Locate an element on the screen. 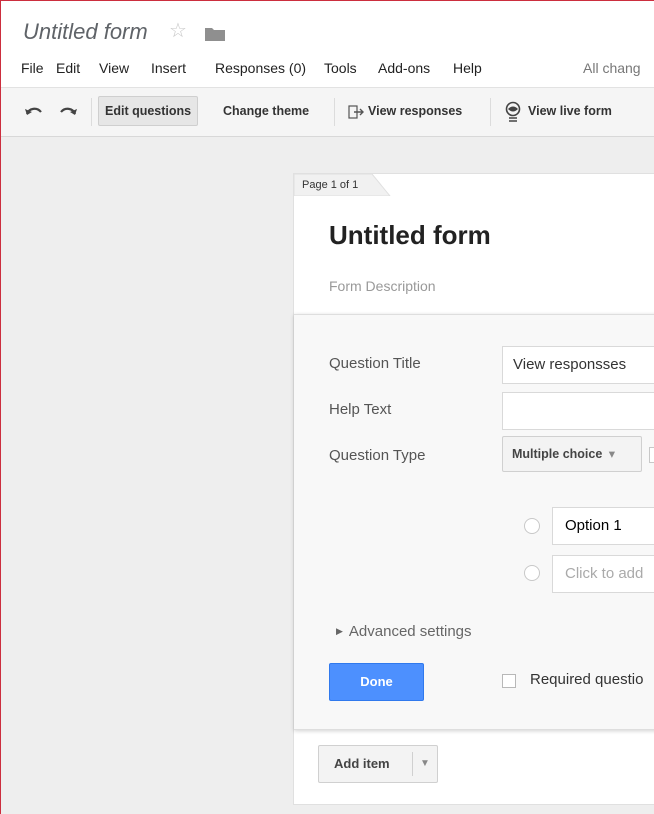 This screenshot has width=654, height=814. go-to-page-checkbox is located at coordinates (651, 455).